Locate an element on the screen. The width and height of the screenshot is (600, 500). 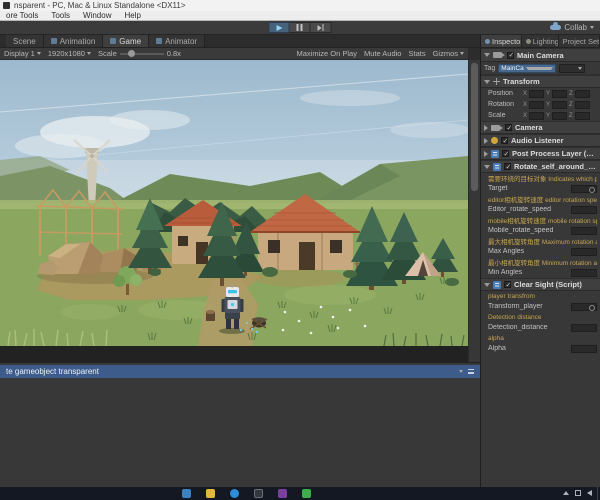
menu-item-tools: Tools is located at coordinates (60, 15).